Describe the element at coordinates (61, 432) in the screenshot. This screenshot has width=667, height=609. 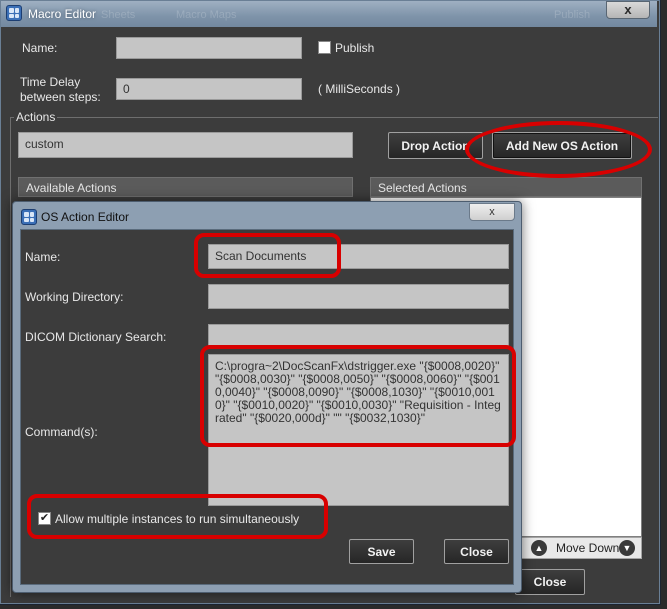
I see `commands-label: Command(s):` at that location.